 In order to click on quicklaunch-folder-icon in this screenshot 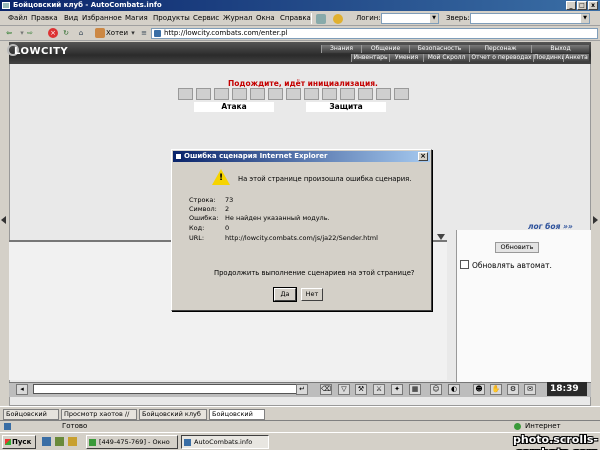, I will do `click(72, 441)`.